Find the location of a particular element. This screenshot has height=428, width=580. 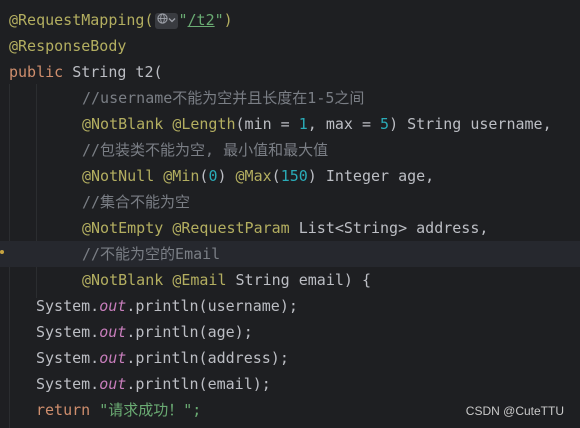

number-token: 1 is located at coordinates (303, 124).